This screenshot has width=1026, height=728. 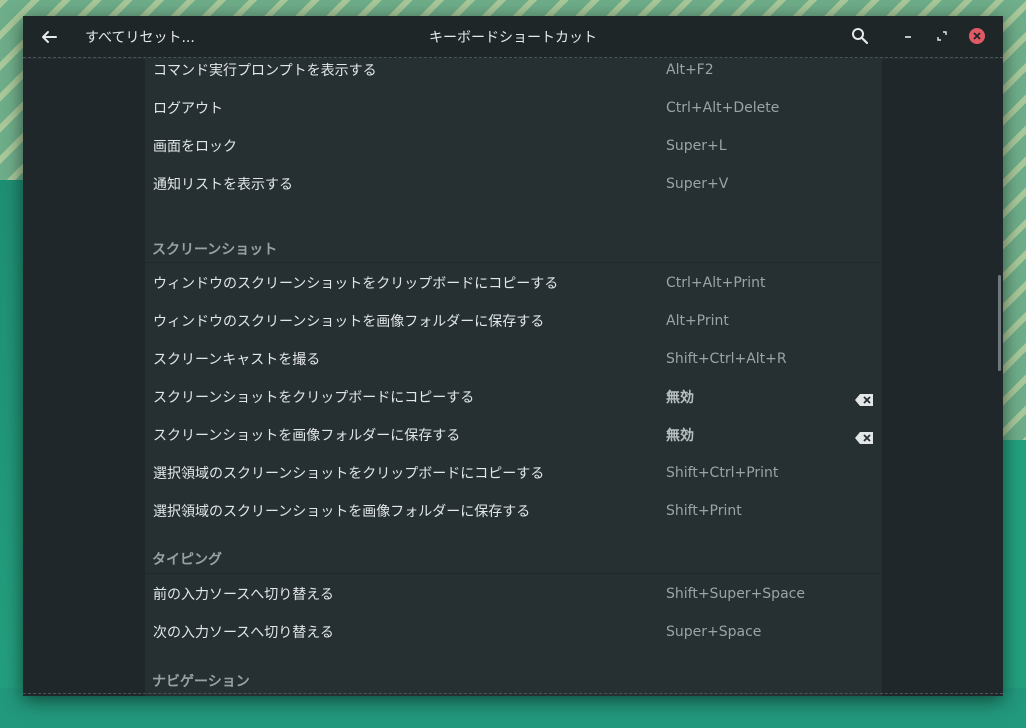 I want to click on section-title-typing: タイピング, so click(x=187, y=560).